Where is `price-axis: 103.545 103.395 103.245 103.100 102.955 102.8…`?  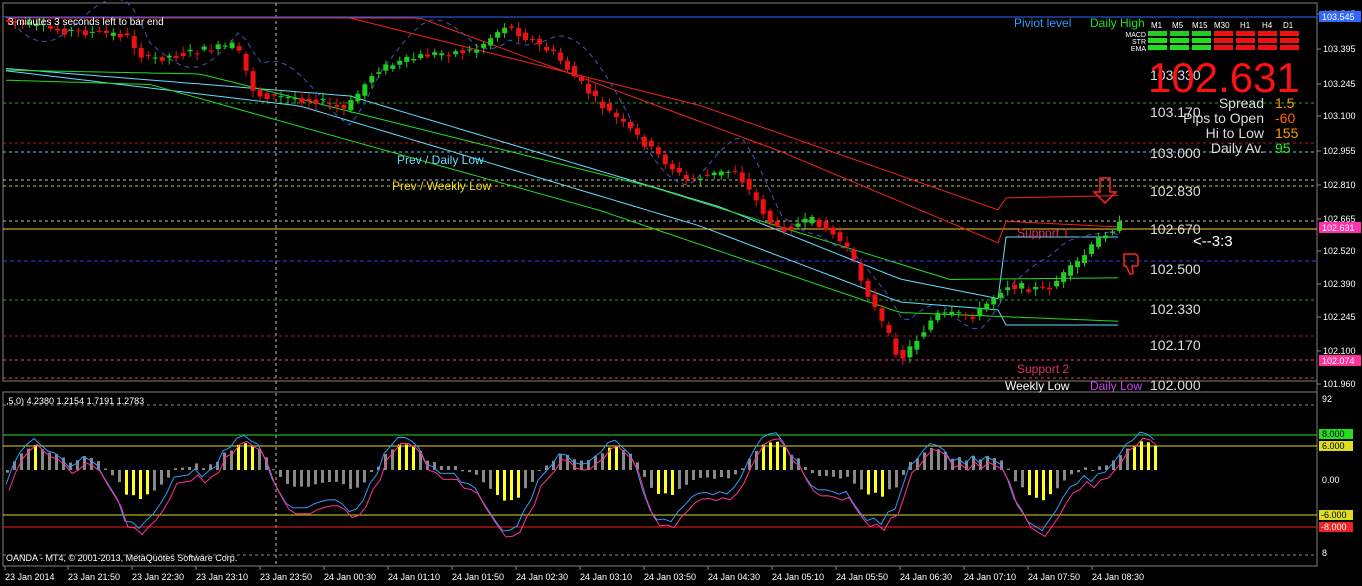
price-axis: 103.545 103.395 103.245 103.100 102.955 102.8… is located at coordinates (1336, 199).